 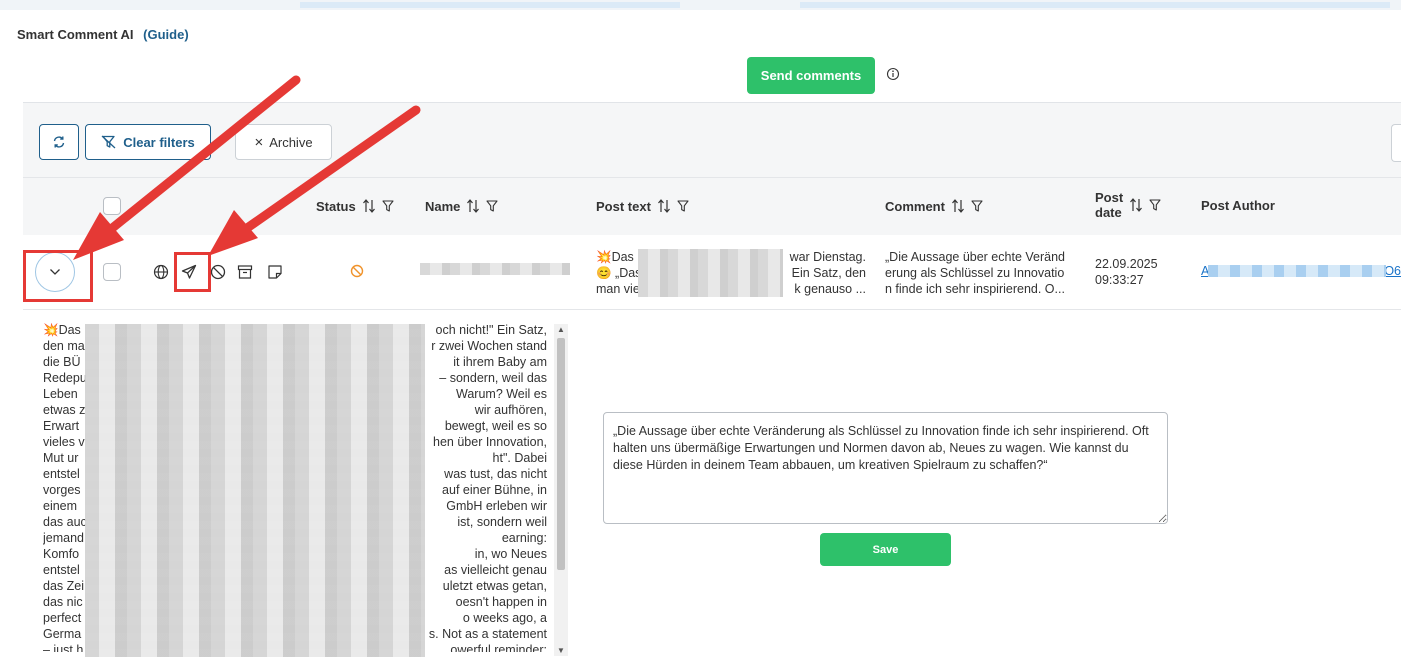 I want to click on clear-filters-label: Clear filters, so click(x=159, y=142).